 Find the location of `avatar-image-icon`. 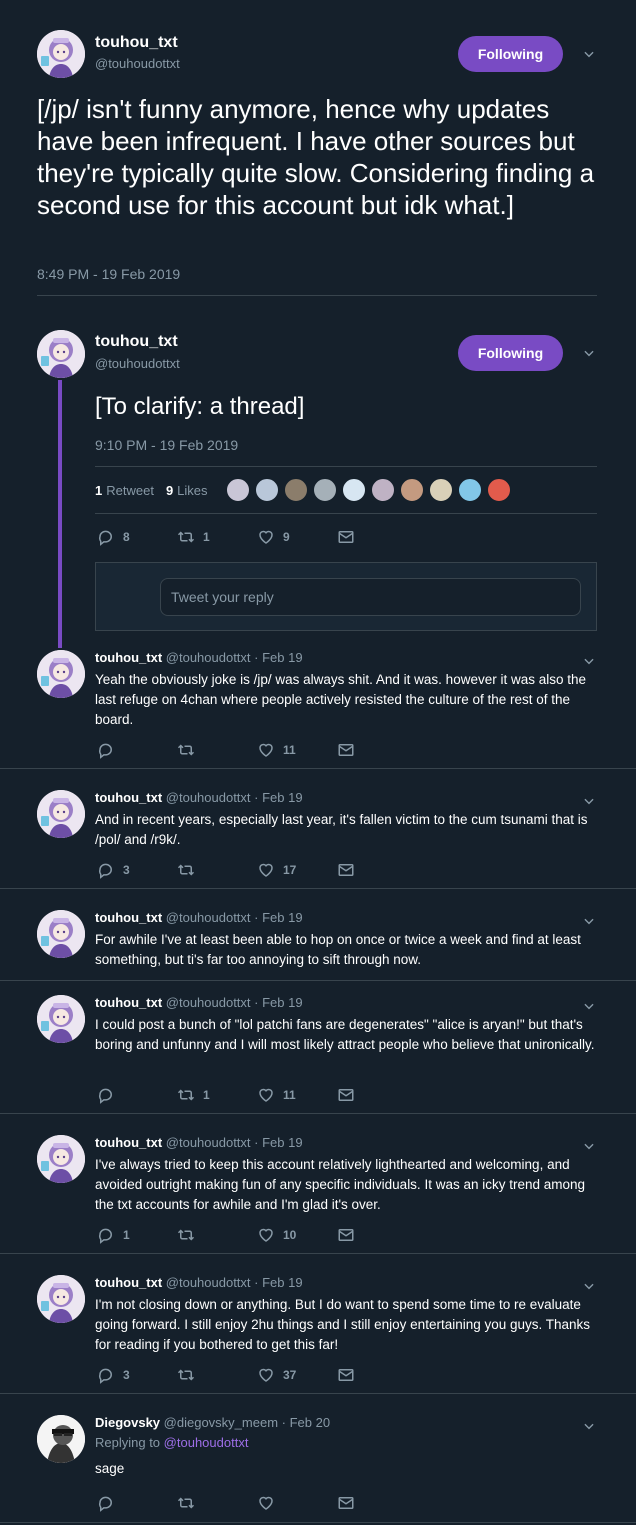

avatar-image-icon is located at coordinates (61, 814).